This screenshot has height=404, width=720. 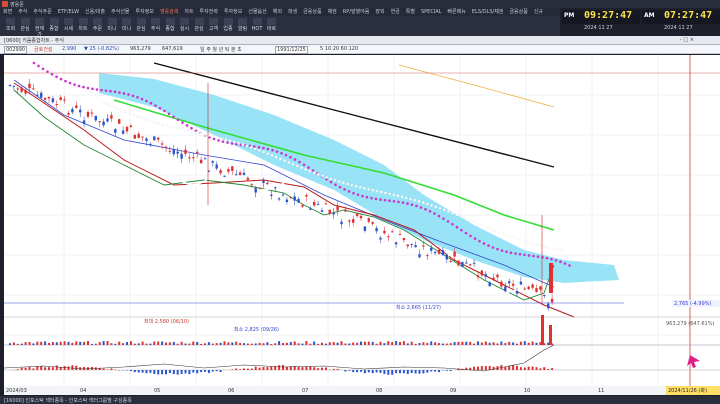 What do you see at coordinates (277, 12) in the screenshot?
I see `menu-item: 해외` at bounding box center [277, 12].